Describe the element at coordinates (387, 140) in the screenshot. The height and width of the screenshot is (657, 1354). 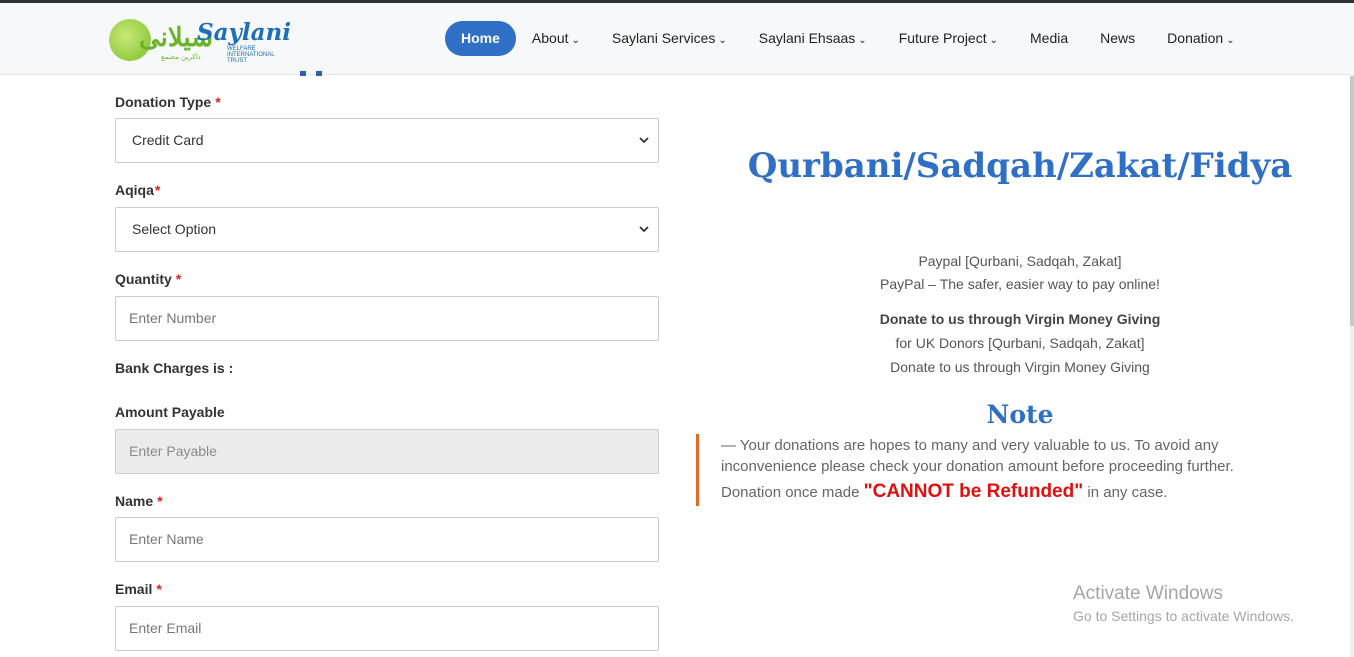
I see `donation-type-select: Credit Card` at that location.